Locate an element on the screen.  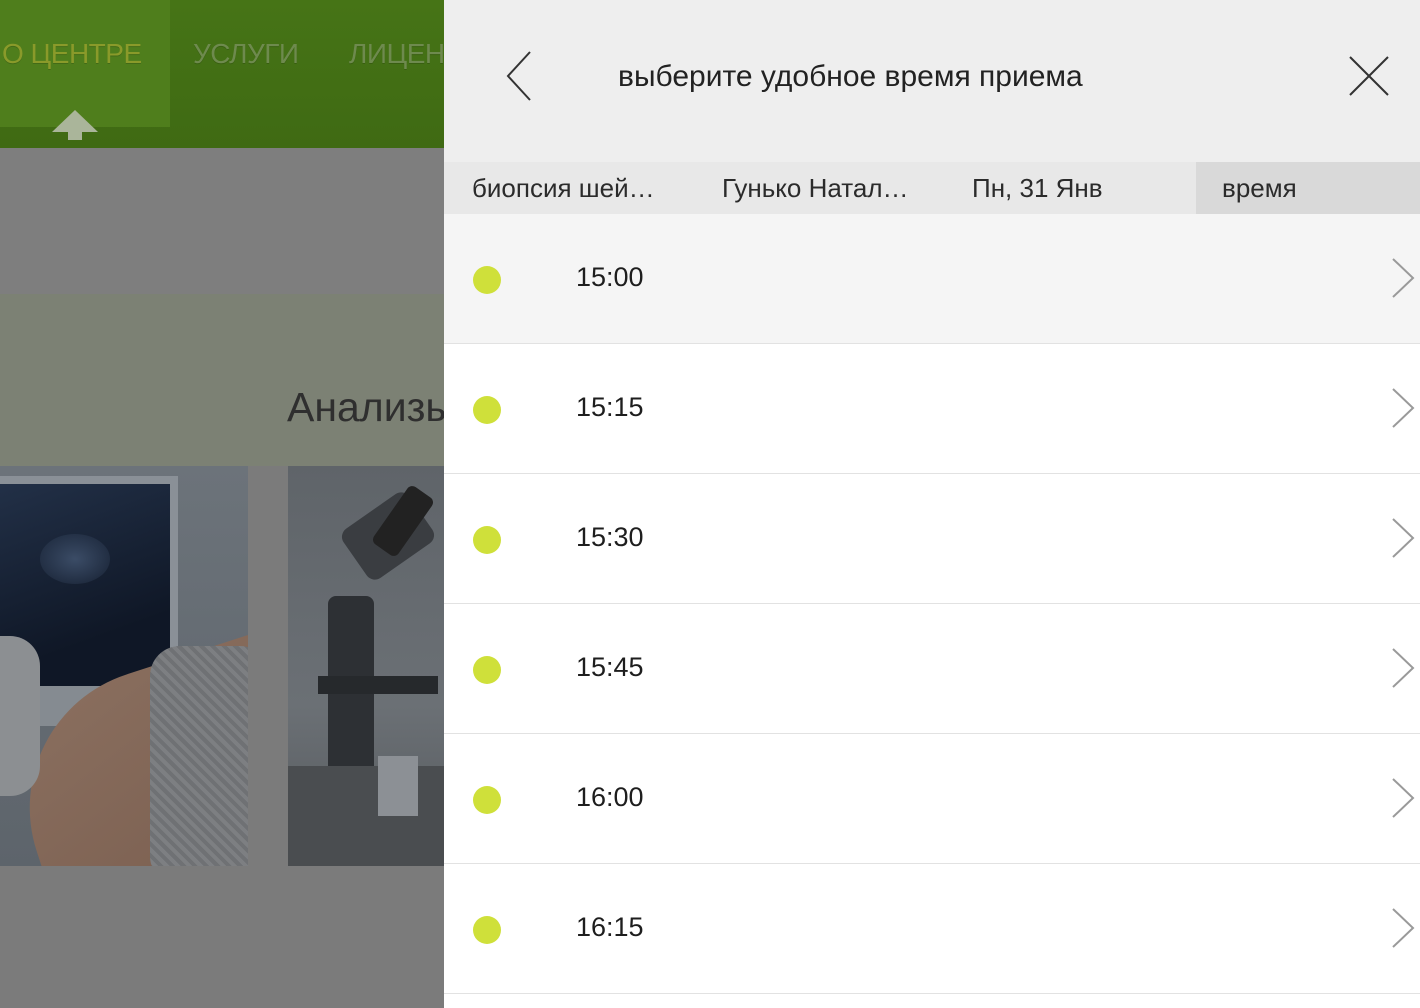
microscope-photo is located at coordinates (366, 666).